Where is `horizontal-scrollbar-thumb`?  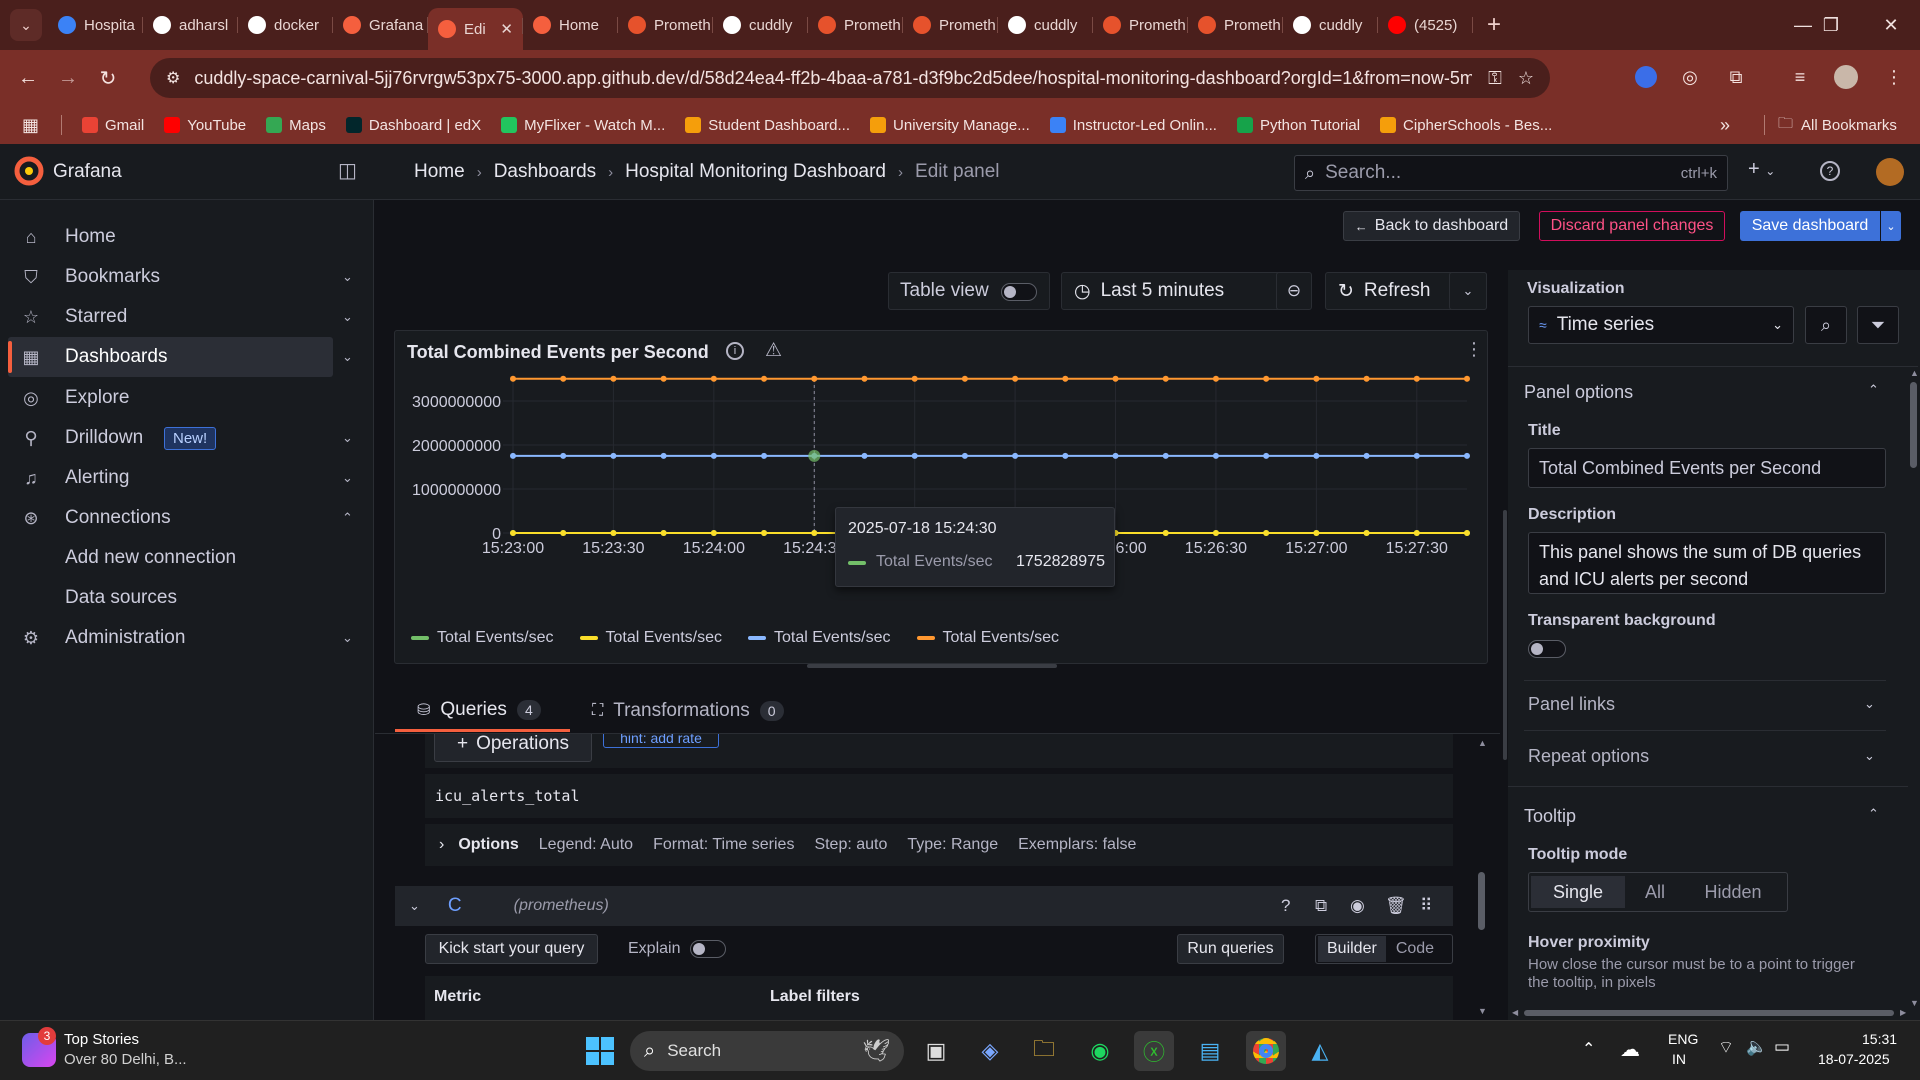 horizontal-scrollbar-thumb is located at coordinates (1709, 1013).